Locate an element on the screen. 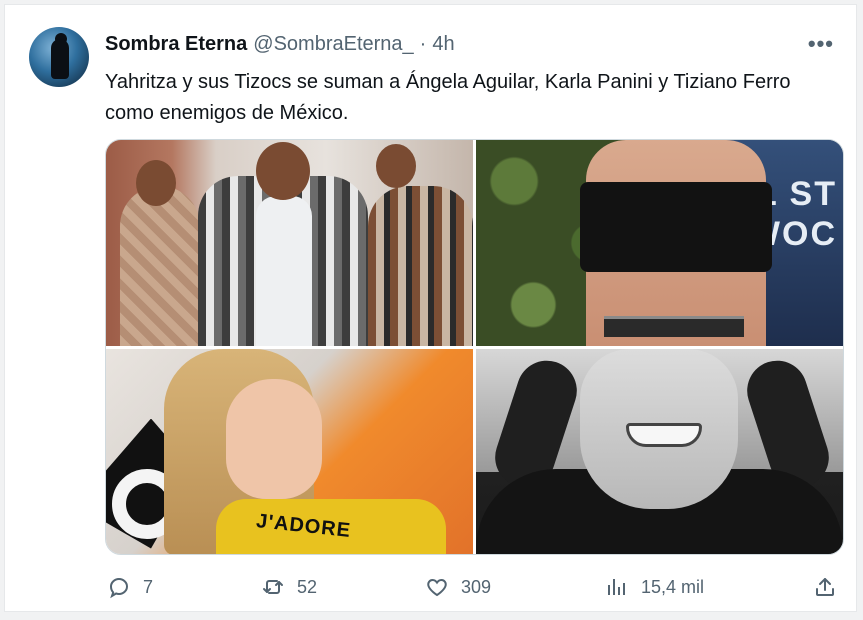  views-icon is located at coordinates (616, 587).